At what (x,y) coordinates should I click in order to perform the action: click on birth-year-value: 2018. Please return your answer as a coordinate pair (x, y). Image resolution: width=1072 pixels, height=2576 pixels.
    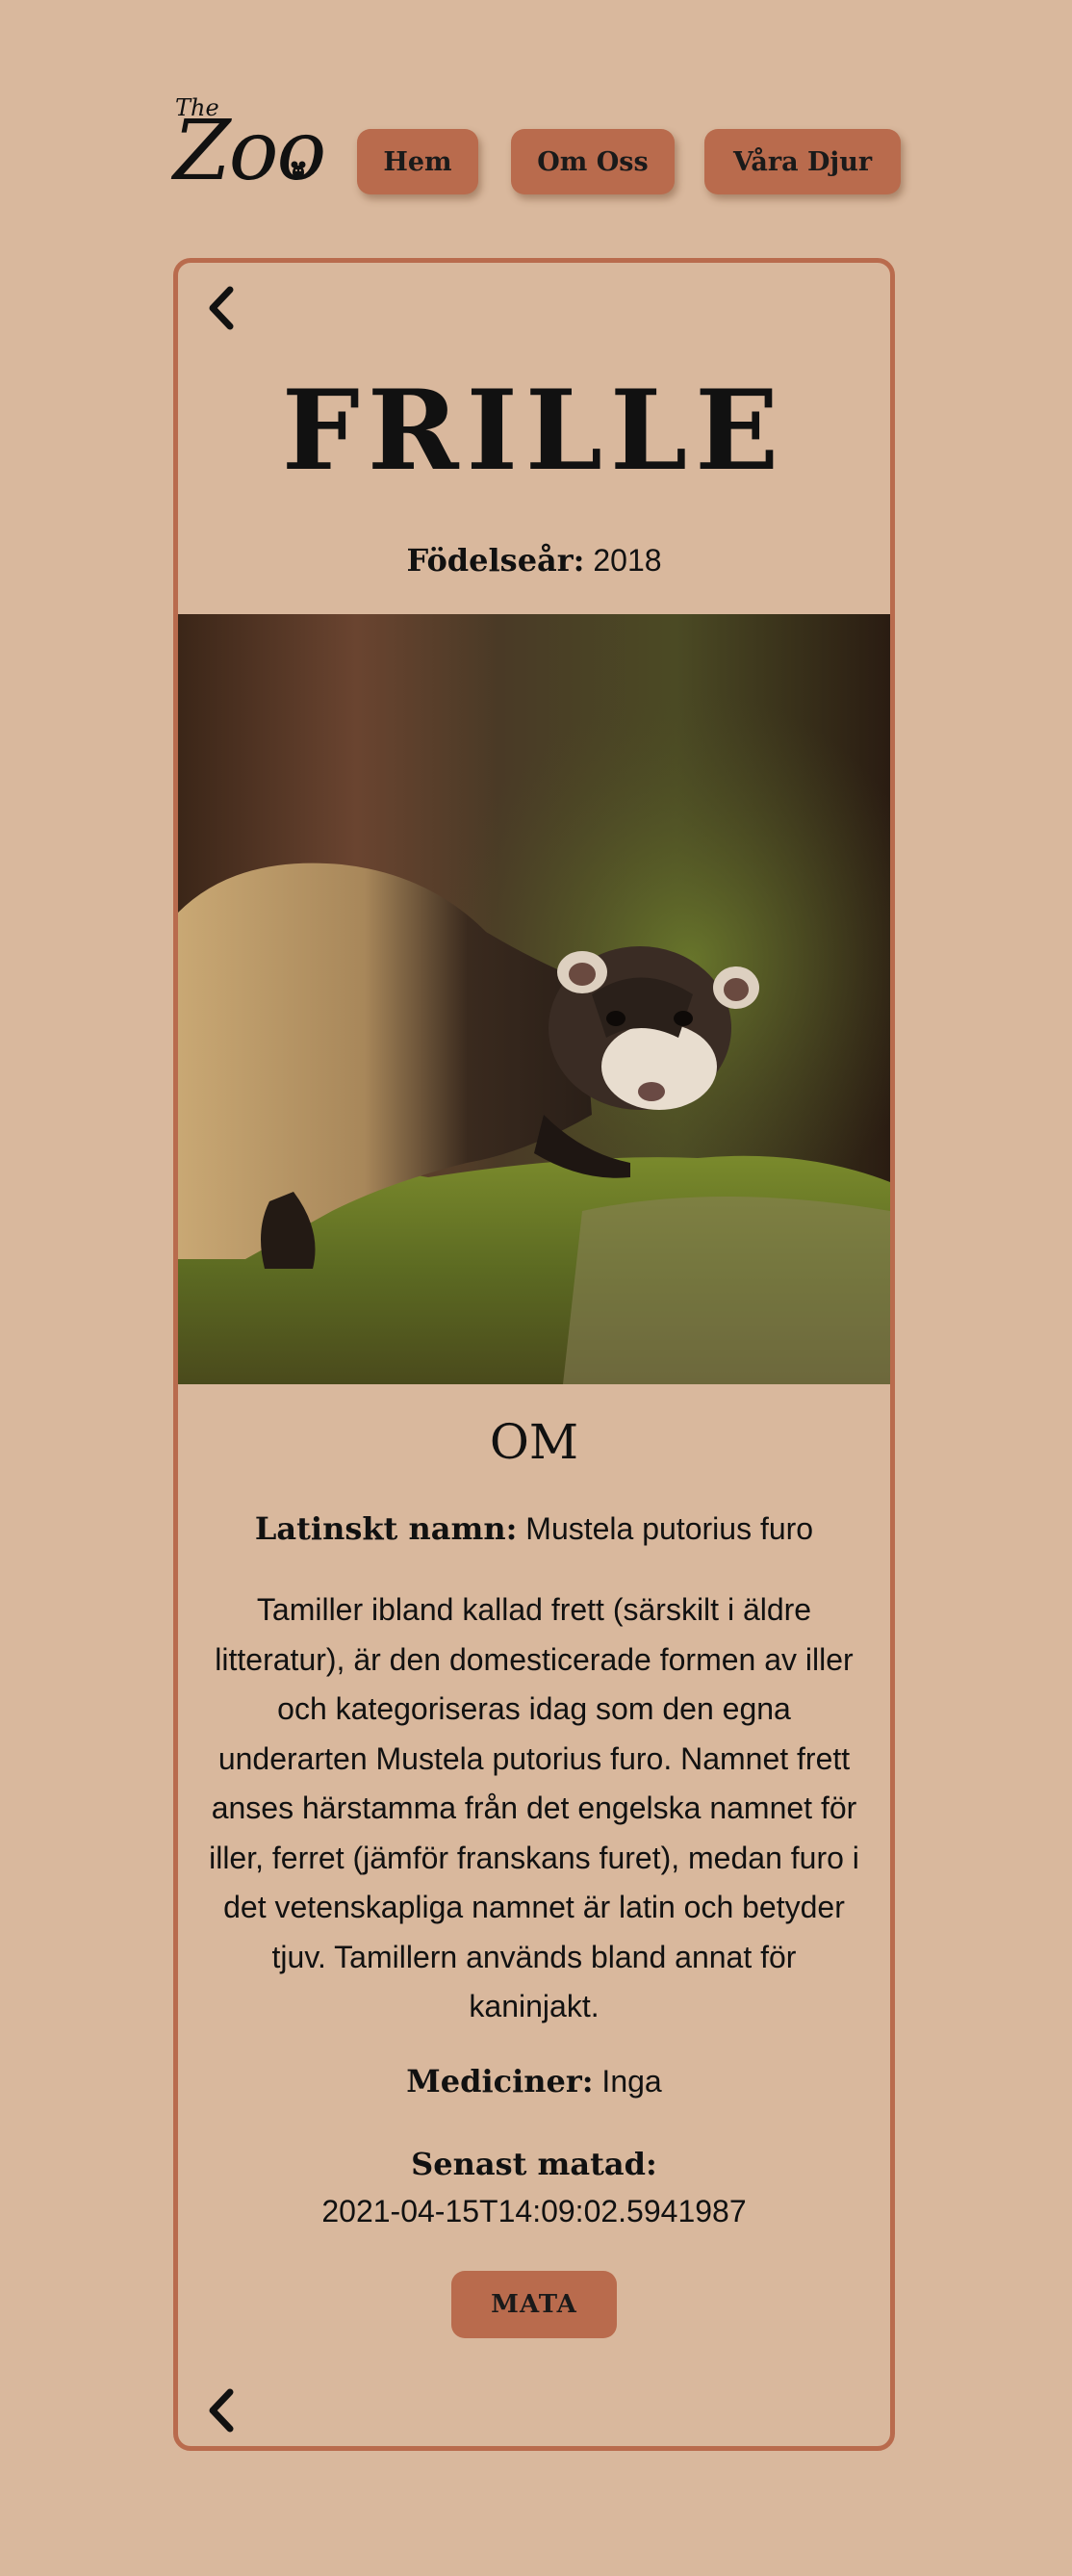
    Looking at the image, I should click on (627, 560).